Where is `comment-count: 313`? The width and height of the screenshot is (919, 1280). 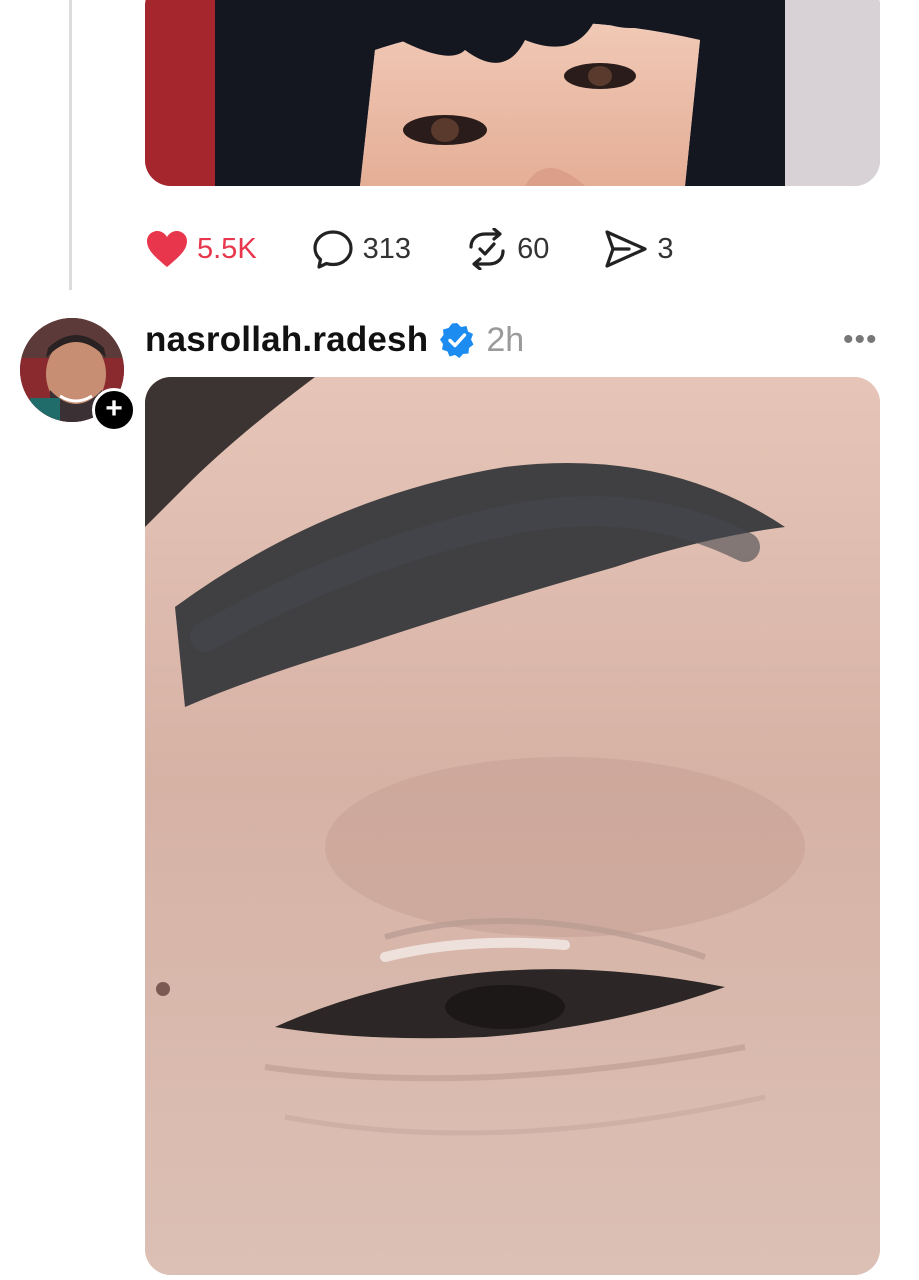
comment-count: 313 is located at coordinates (387, 248).